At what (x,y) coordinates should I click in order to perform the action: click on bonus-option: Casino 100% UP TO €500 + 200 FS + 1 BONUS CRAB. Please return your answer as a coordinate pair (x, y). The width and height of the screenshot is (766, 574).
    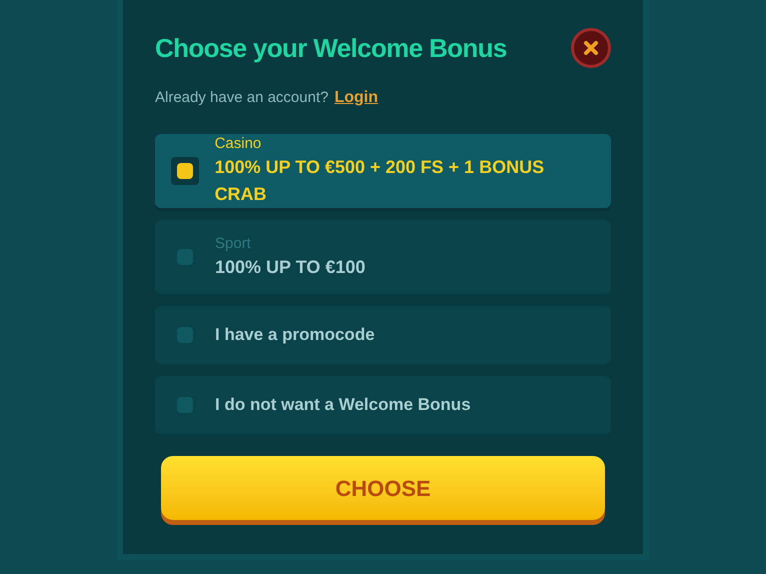
    Looking at the image, I should click on (383, 171).